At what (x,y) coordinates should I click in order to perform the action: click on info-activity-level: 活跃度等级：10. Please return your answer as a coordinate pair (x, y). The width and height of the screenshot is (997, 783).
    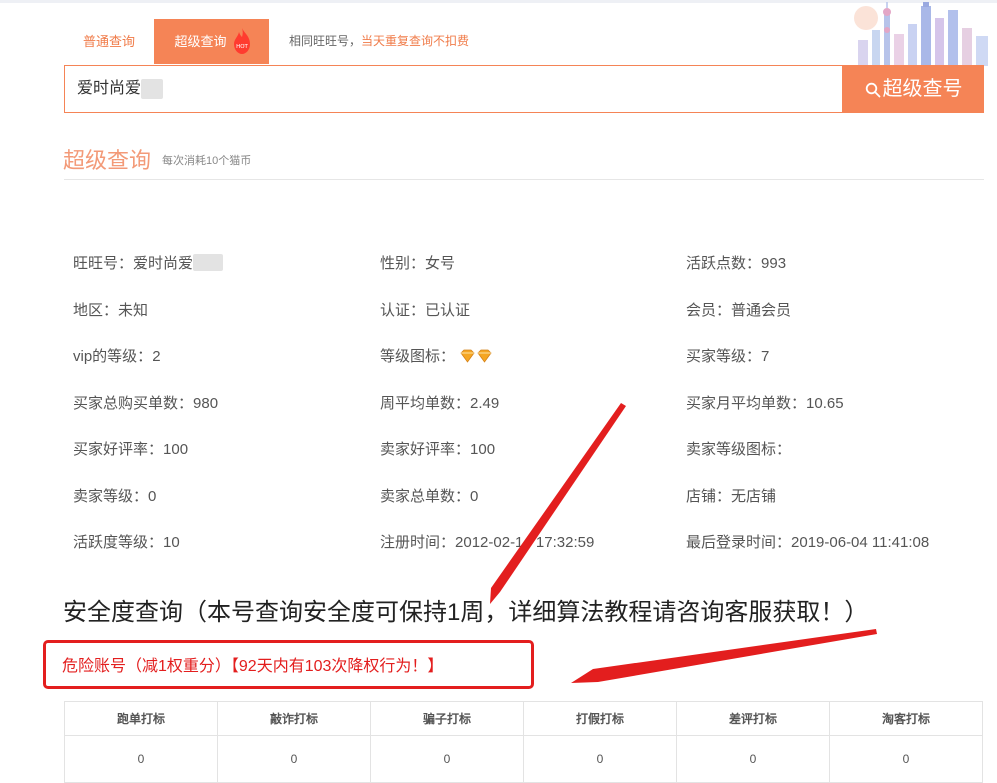
    Looking at the image, I should click on (126, 541).